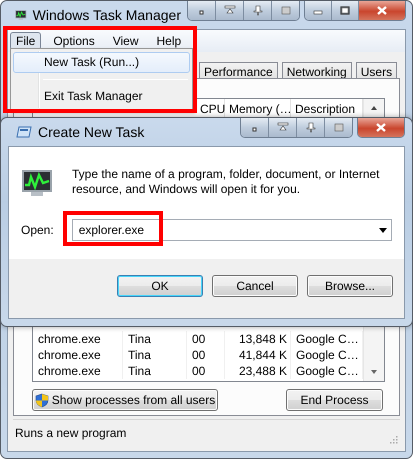 This screenshot has width=413, height=461. What do you see at coordinates (24, 132) in the screenshot?
I see `run-icon` at bounding box center [24, 132].